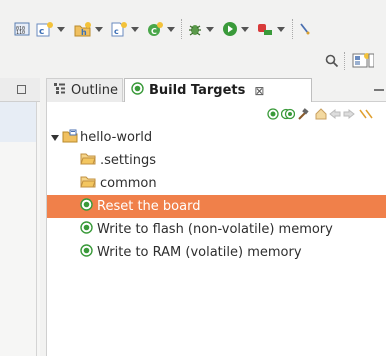 The image size is (386, 356). I want to click on main-toolbar: 010 110 c h c C, so click(193, 22).